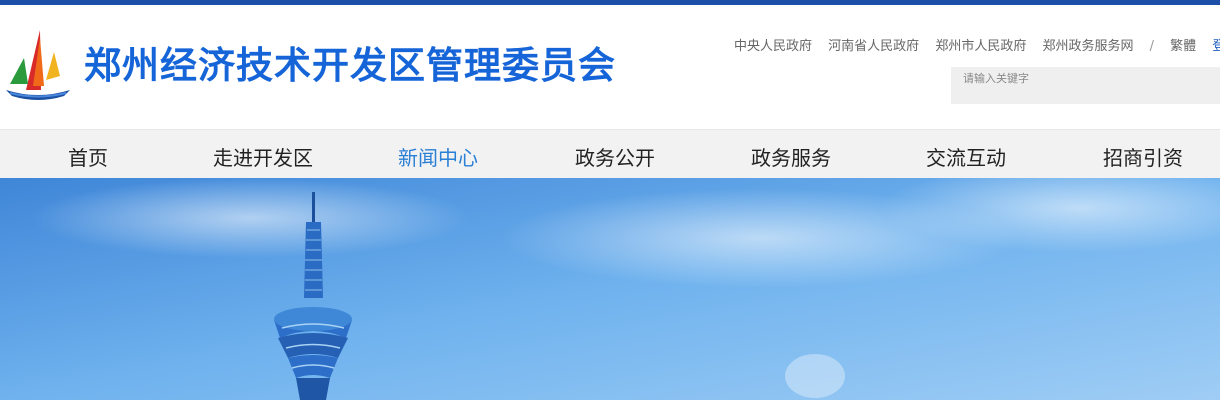 This screenshot has width=1220, height=400. I want to click on nav-item-investment: 招商引资, so click(1143, 156).